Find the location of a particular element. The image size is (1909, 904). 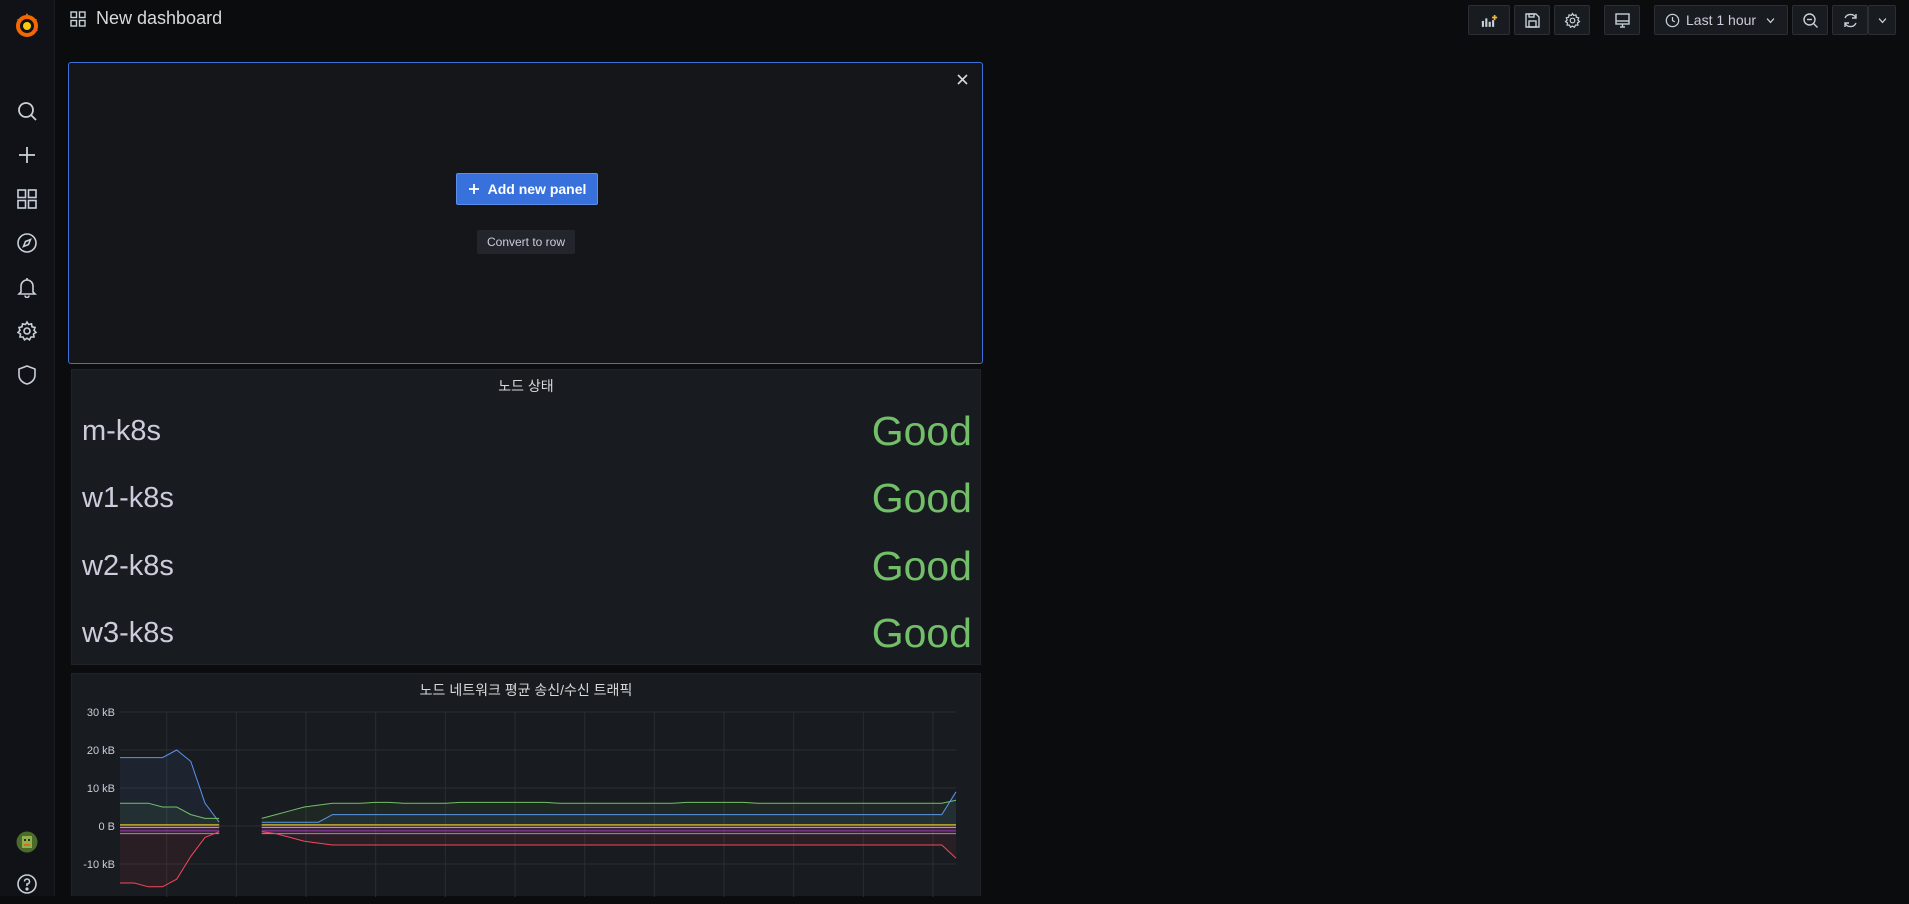

compass-icon is located at coordinates (27, 243).